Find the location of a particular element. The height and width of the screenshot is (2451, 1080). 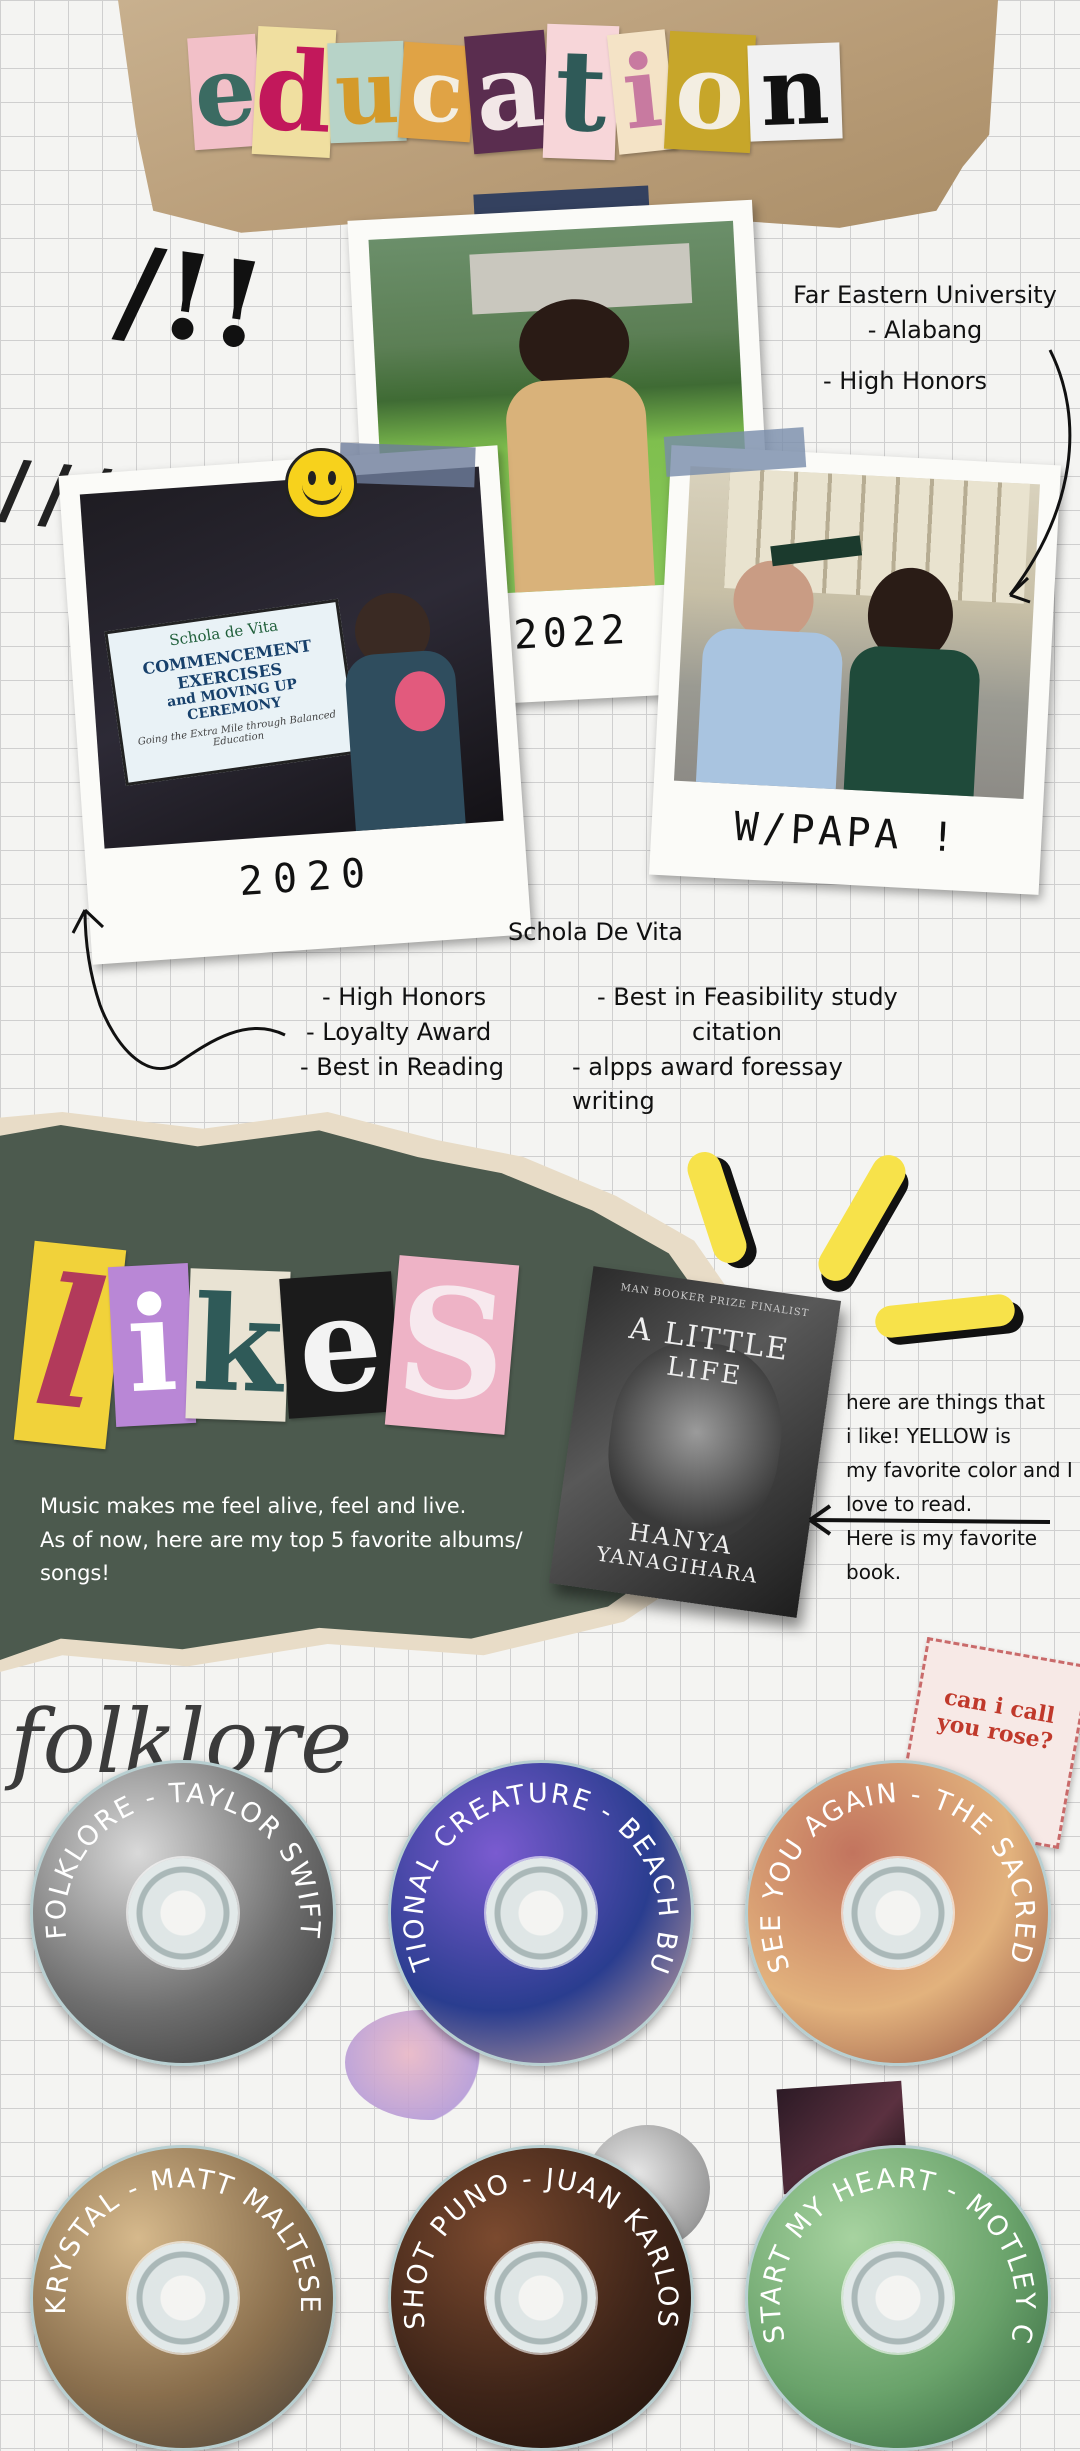

smiley-icon is located at coordinates (321, 484).